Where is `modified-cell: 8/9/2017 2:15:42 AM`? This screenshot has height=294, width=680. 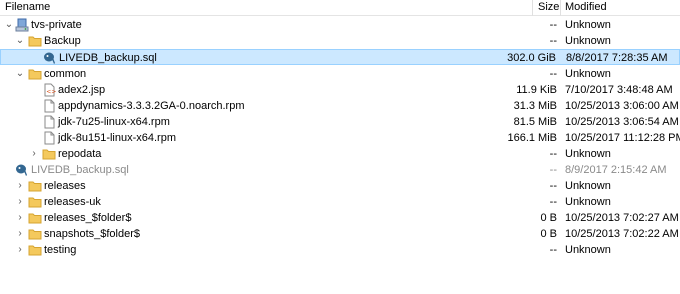 modified-cell: 8/9/2017 2:15:42 AM is located at coordinates (616, 170).